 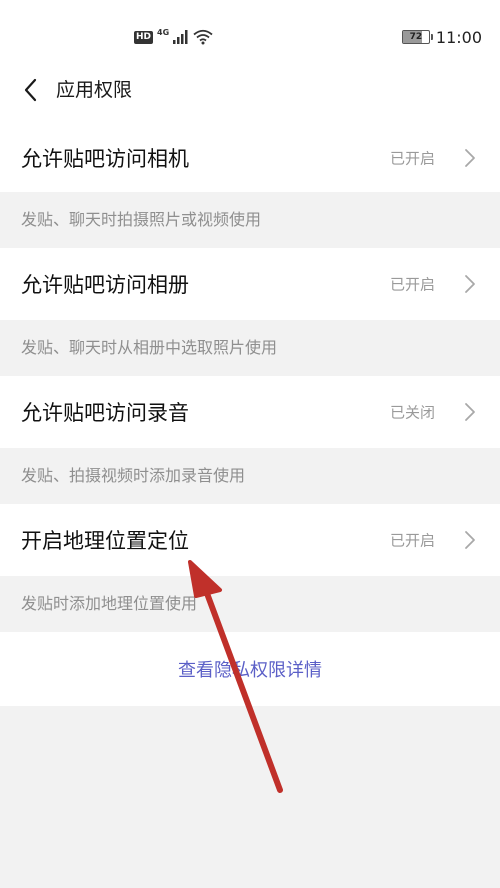 I want to click on permission-title: 开启地理位置定位, so click(x=105, y=541).